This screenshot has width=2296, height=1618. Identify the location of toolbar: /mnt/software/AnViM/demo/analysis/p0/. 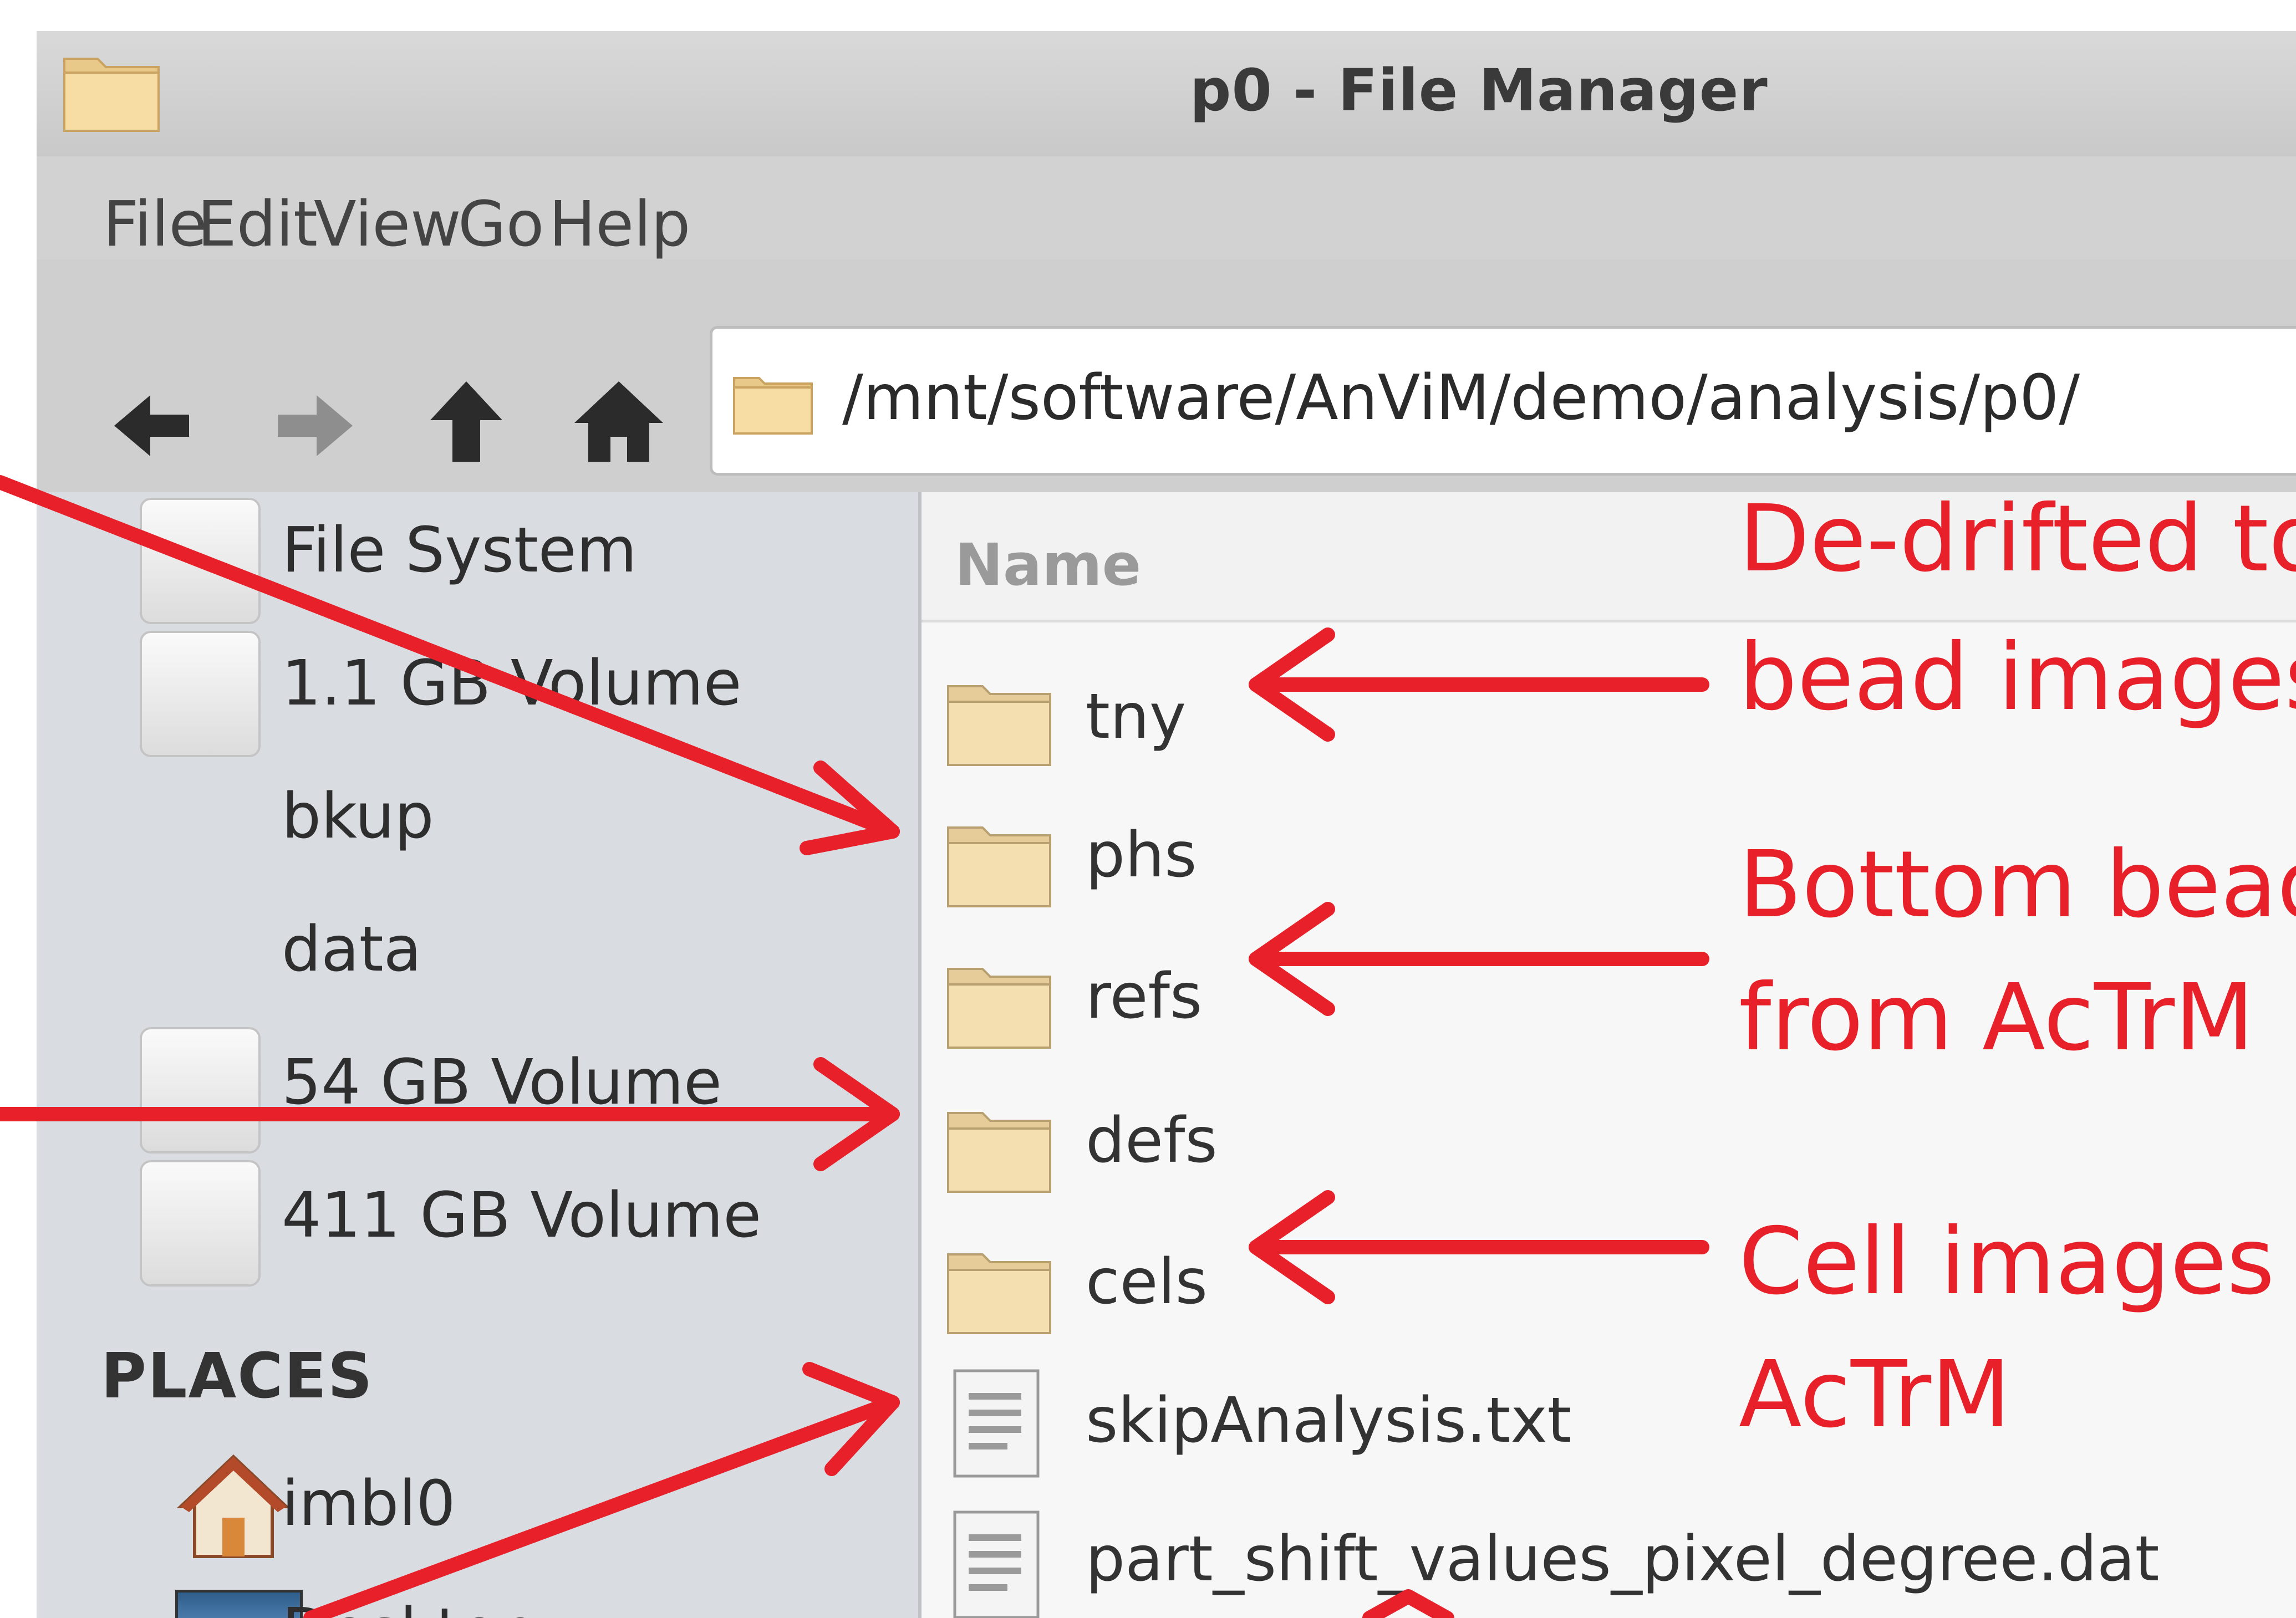
(1167, 376).